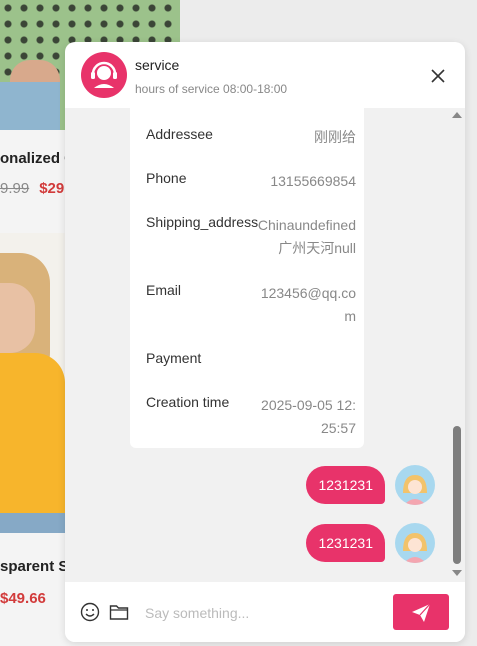 The image size is (477, 646). What do you see at coordinates (32, 188) in the screenshot?
I see `product-price: 9.99 $29` at bounding box center [32, 188].